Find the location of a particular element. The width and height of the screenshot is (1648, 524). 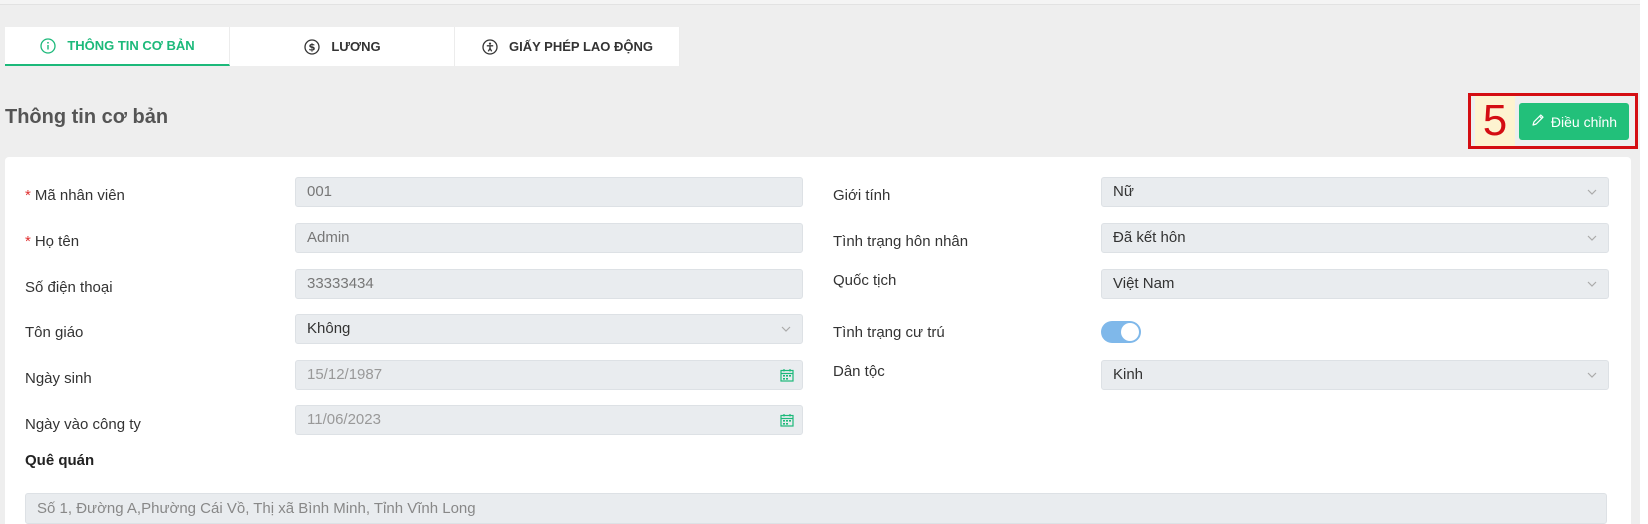

pencil-icon is located at coordinates (1538, 121).